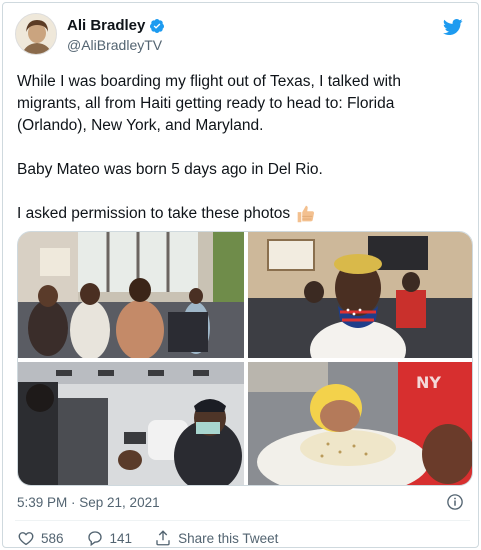  I want to click on airplane-cabin-photo, so click(131, 423).